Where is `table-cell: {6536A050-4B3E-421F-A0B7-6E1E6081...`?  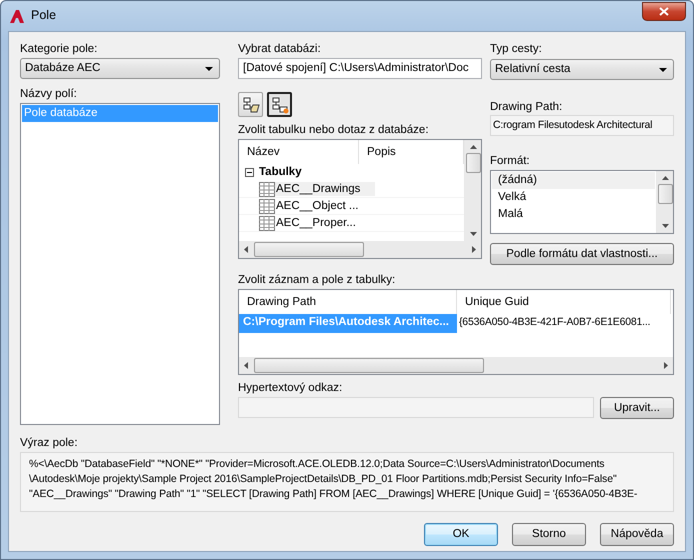
table-cell: {6536A050-4B3E-421F-A0B7-6E1E6081... is located at coordinates (564, 323).